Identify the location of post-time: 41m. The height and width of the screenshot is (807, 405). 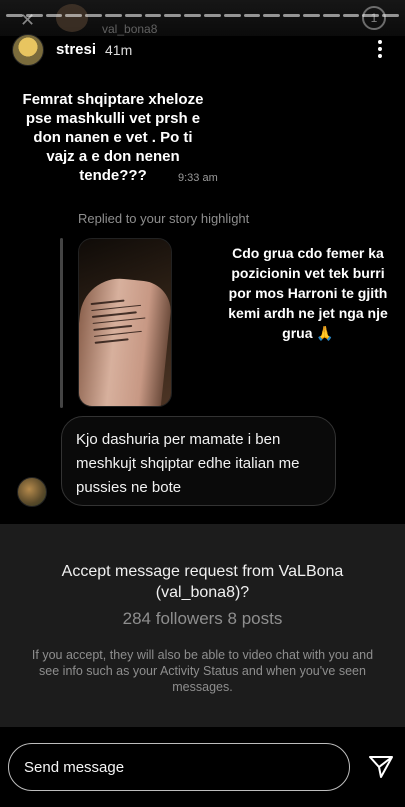
(119, 50).